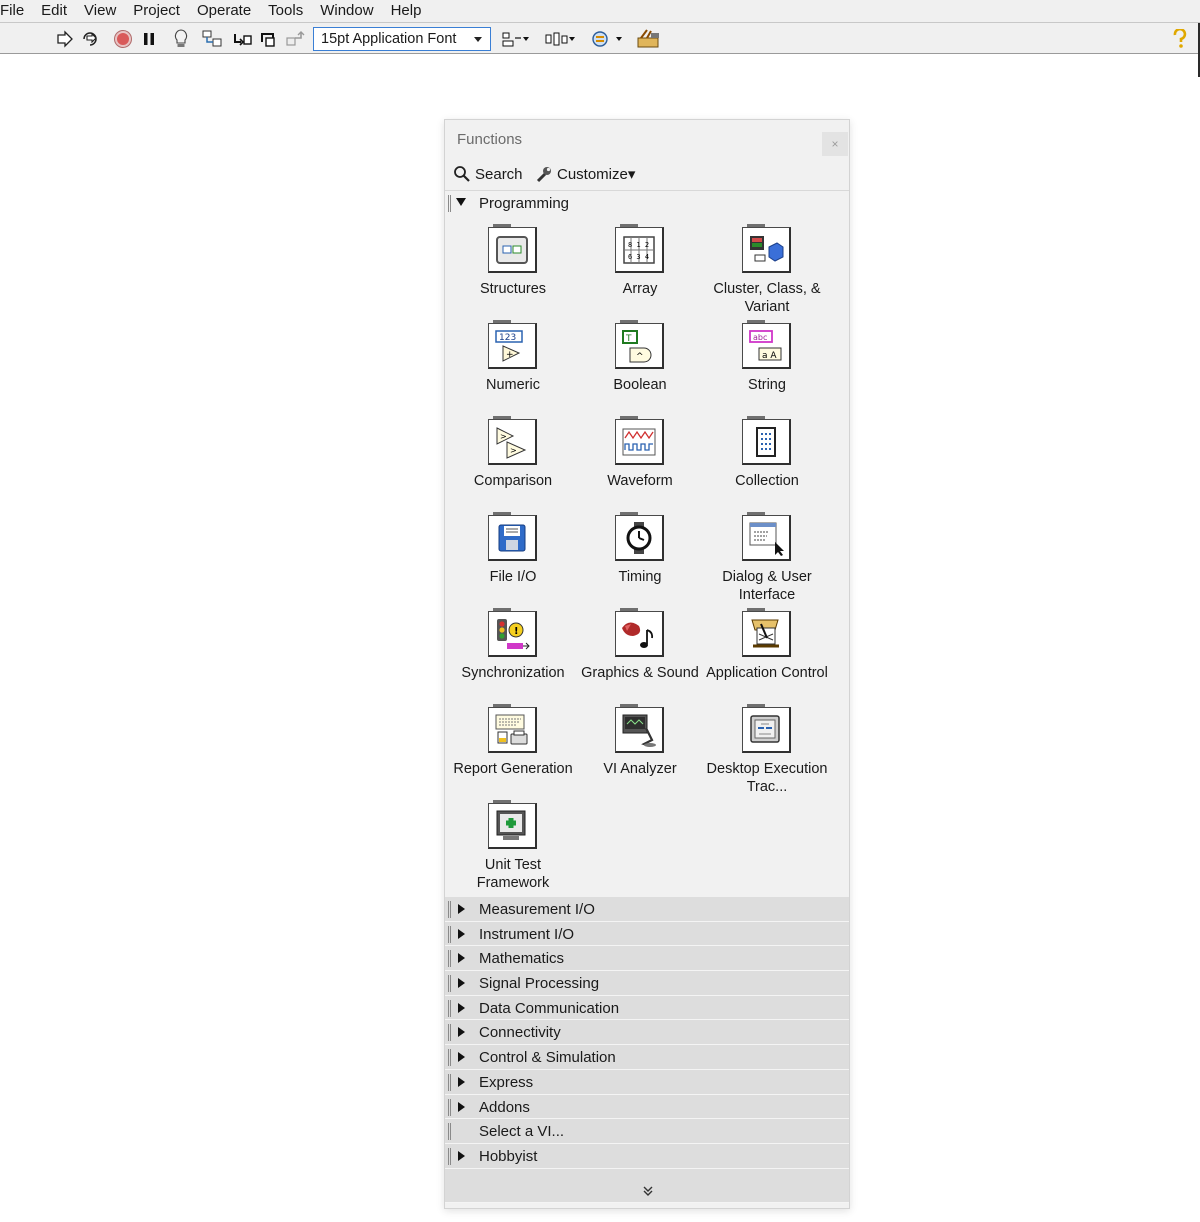 This screenshot has height=1222, width=1200. Describe the element at coordinates (527, 934) in the screenshot. I see `section-label: Instrument I/O` at that location.